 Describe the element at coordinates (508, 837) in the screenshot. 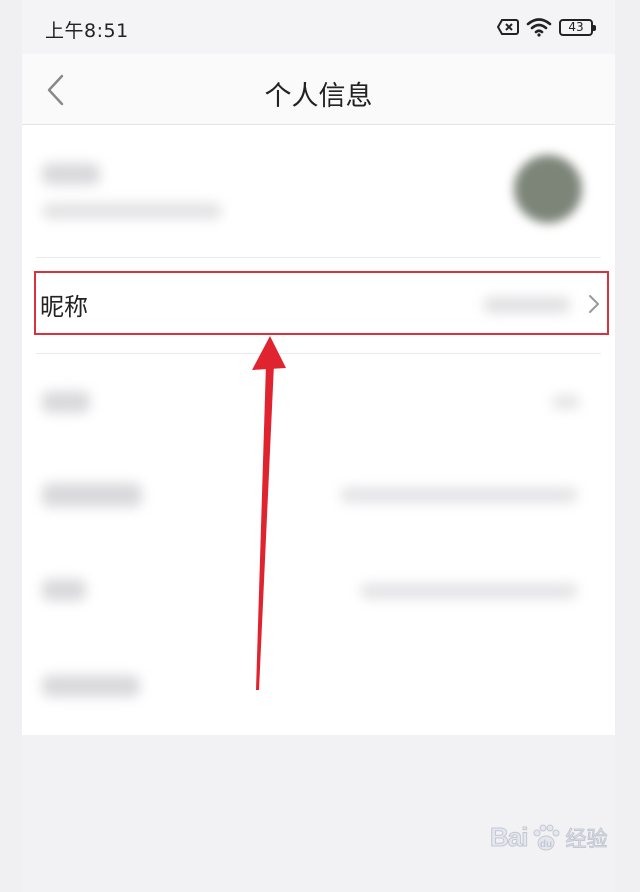

I see `watermark-brand: Bai` at that location.